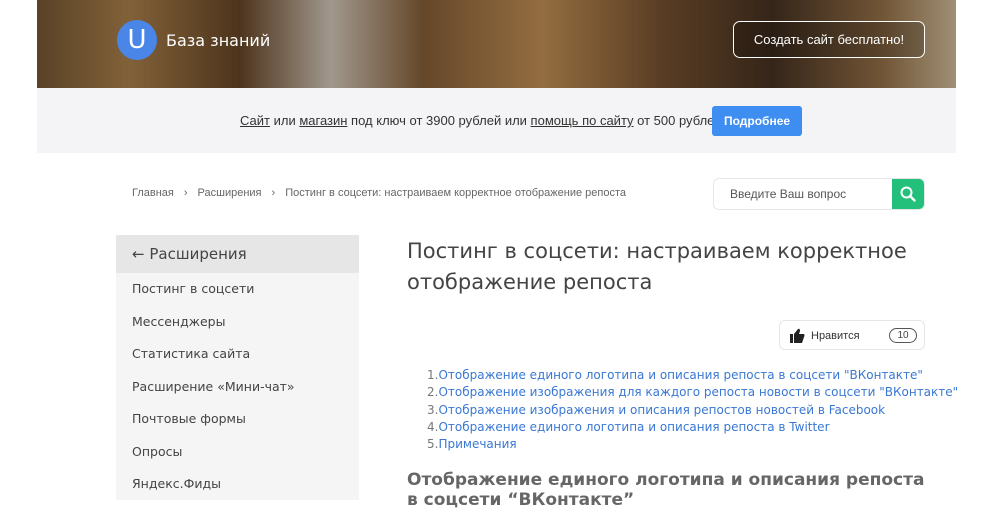 The image size is (1000, 510). I want to click on toc-number: 1., so click(433, 375).